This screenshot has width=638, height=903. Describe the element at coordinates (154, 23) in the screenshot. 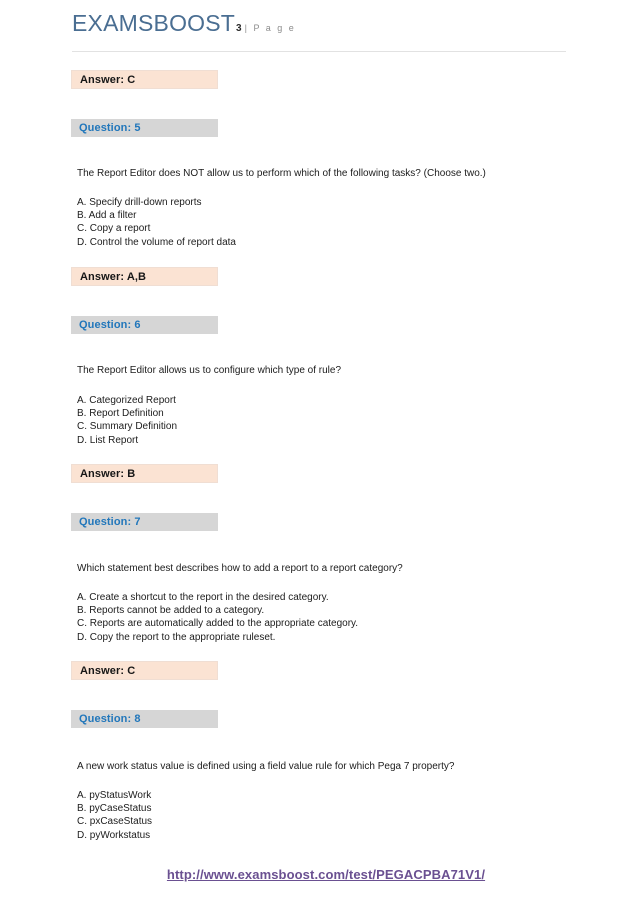

I see `brand-title: EXAMSBOOST` at that location.